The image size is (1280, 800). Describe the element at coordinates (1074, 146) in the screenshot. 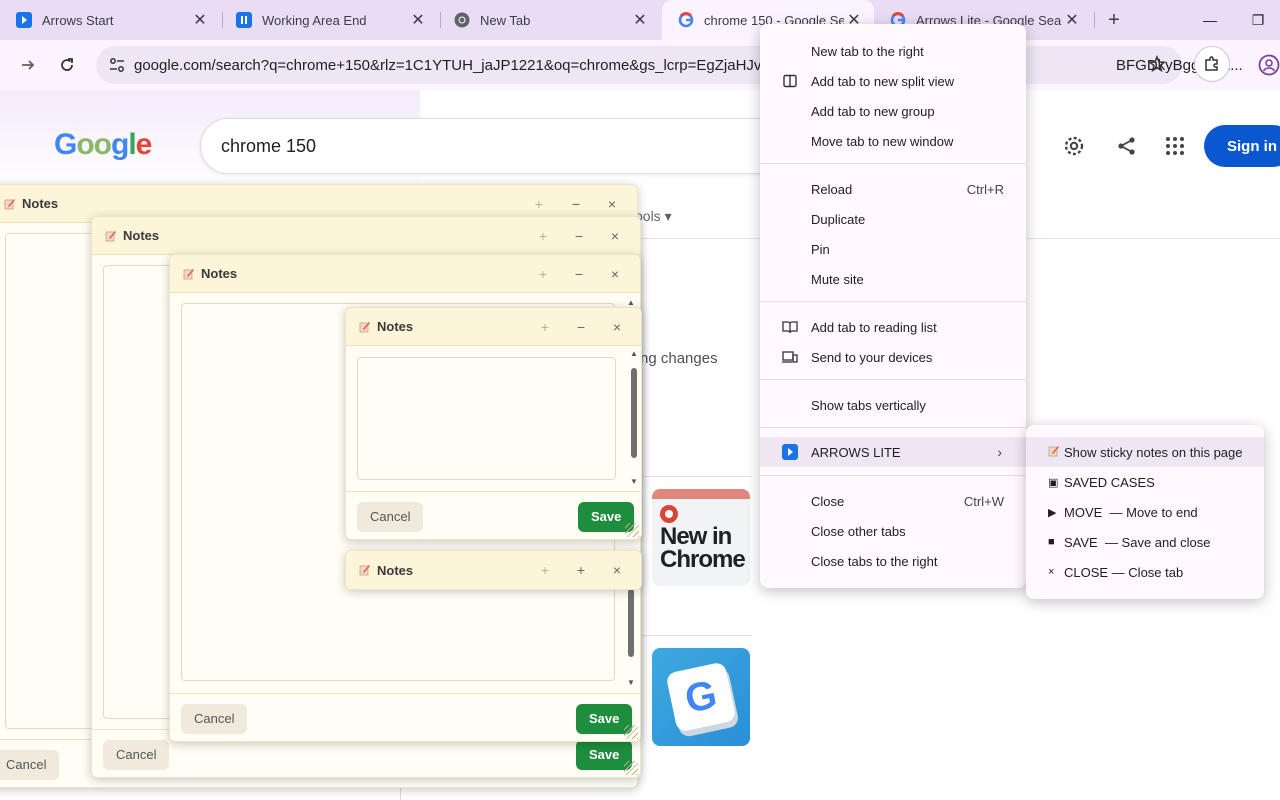

I see `gear-icon` at that location.